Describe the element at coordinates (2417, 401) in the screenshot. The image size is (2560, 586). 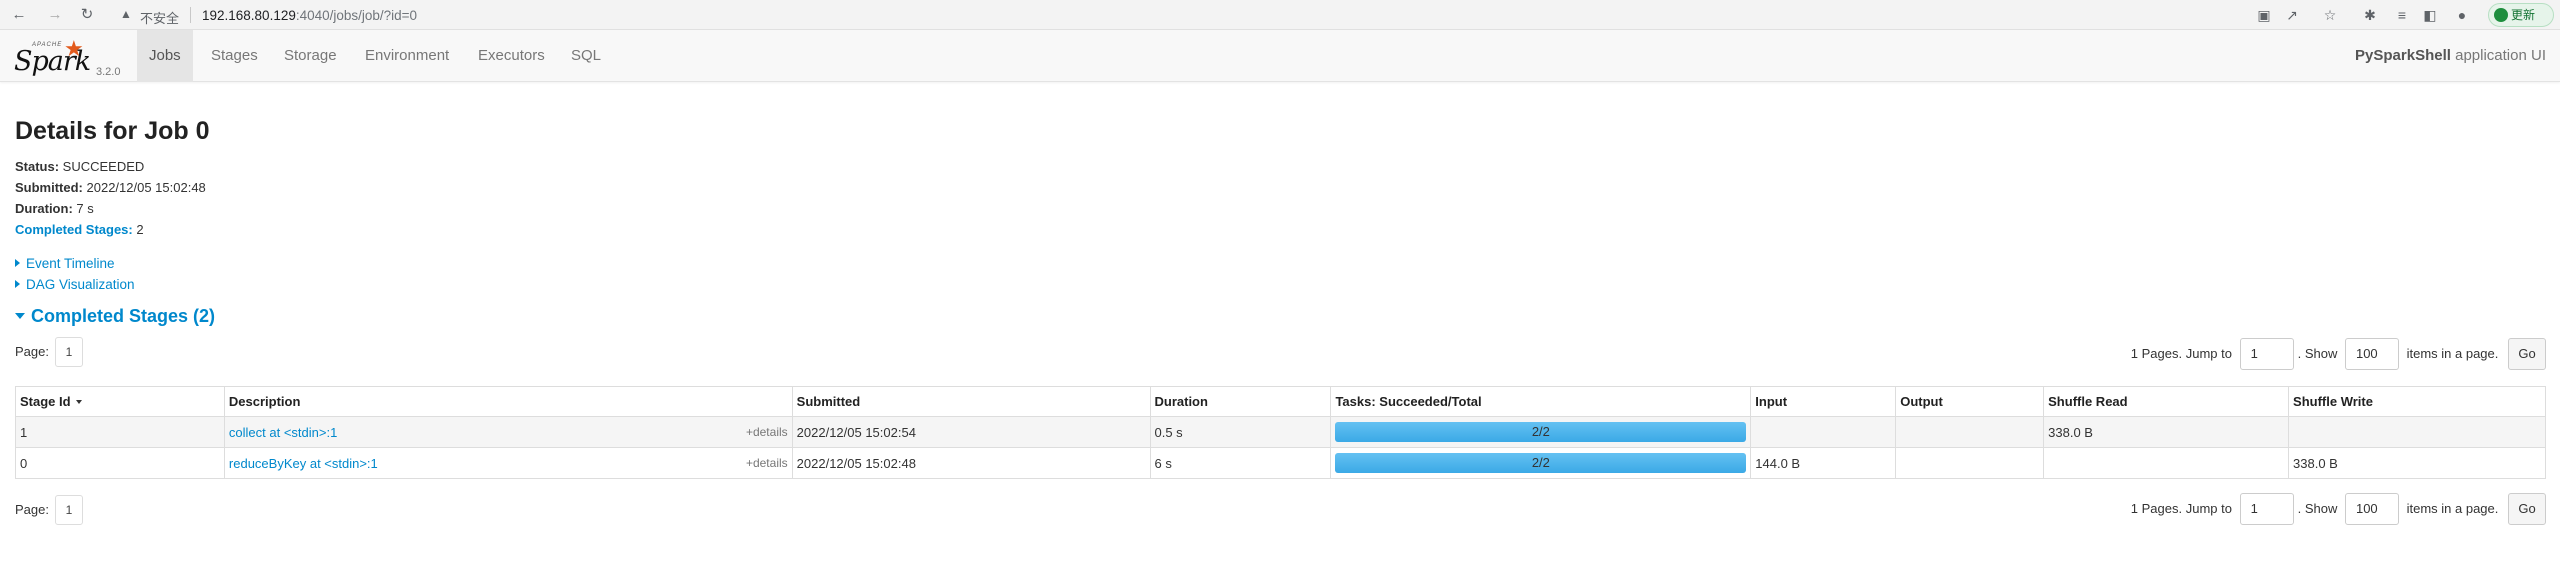
I see `header-shuffle-write: Shuffle Write` at that location.